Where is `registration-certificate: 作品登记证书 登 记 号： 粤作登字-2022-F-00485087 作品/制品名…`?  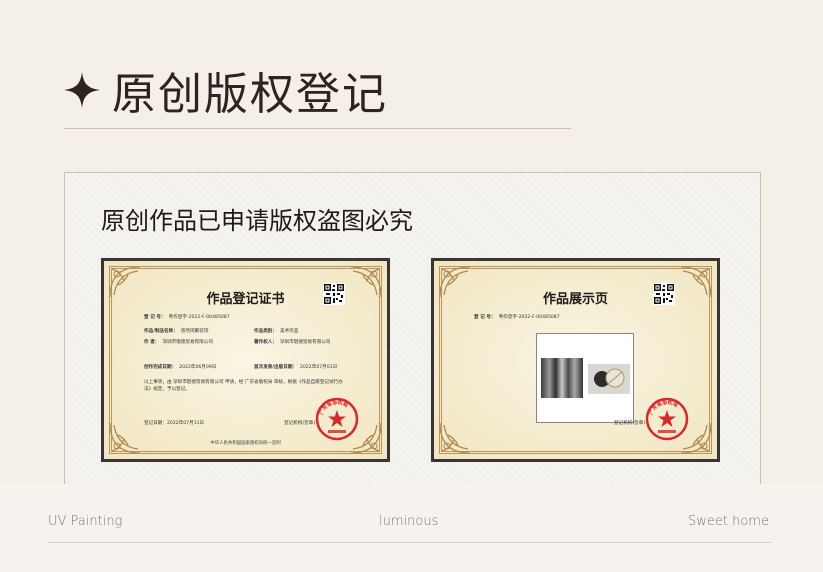 registration-certificate: 作品登记证书 登 记 号： 粤作登字-2022-F-00485087 作品/制品名… is located at coordinates (245, 360).